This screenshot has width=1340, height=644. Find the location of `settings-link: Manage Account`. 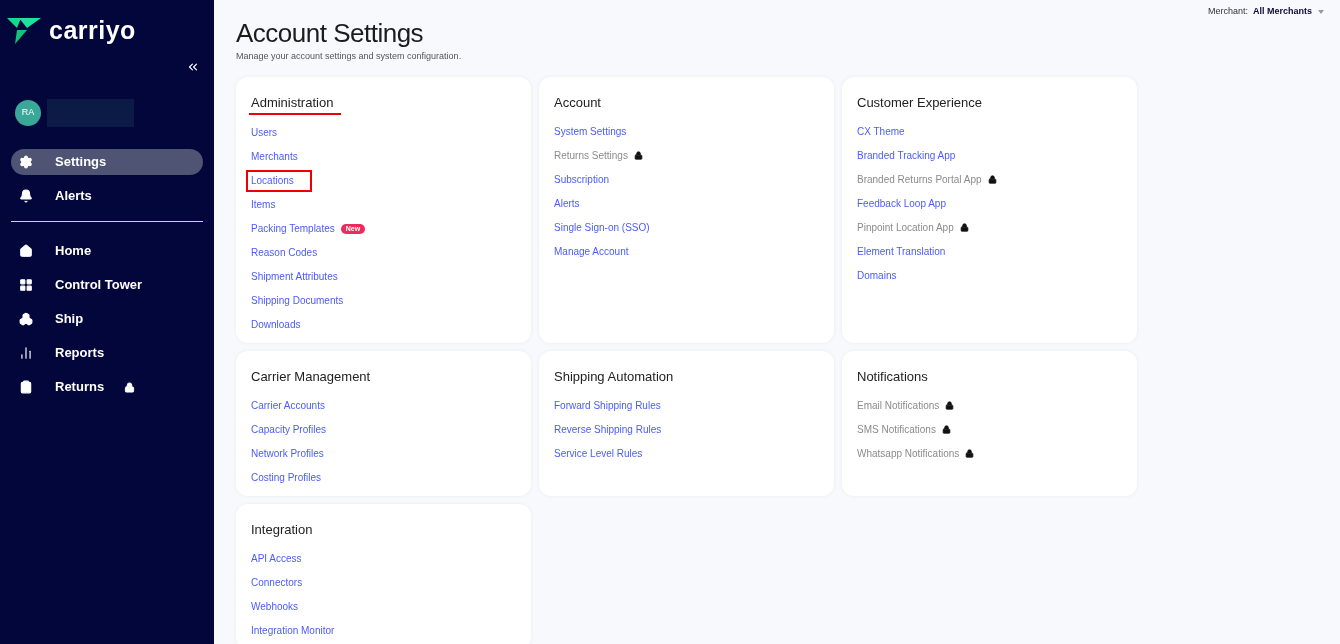

settings-link: Manage Account is located at coordinates (591, 251).